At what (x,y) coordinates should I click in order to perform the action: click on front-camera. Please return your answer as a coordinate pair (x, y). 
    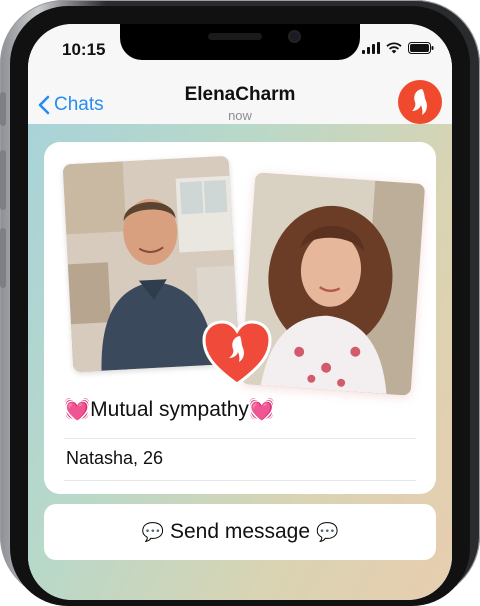
    Looking at the image, I should click on (294, 36).